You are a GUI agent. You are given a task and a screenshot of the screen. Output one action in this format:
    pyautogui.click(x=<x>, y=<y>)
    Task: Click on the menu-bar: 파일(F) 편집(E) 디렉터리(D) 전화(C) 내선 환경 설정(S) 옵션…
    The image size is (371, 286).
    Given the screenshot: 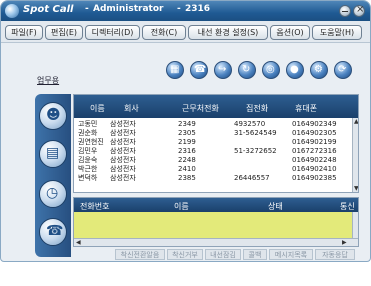 What is the action you would take?
    pyautogui.click(x=185, y=32)
    